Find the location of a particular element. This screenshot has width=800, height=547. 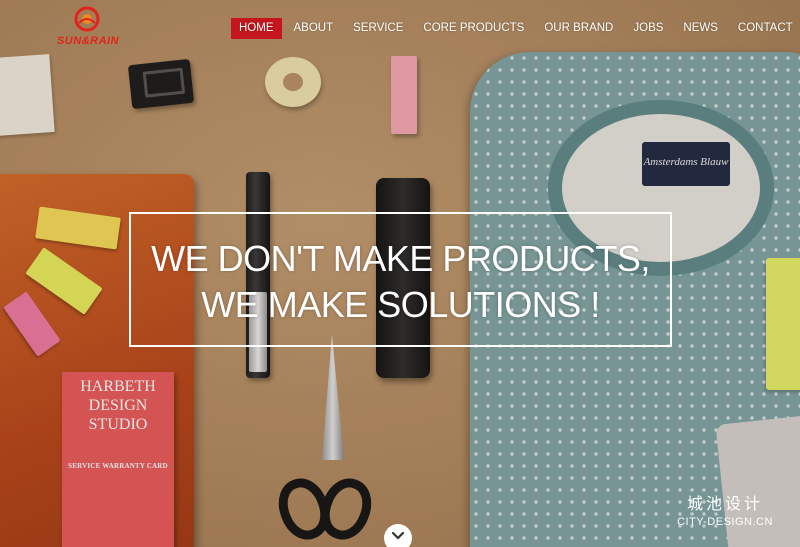

nav-jobs: JOBS is located at coordinates (648, 28).